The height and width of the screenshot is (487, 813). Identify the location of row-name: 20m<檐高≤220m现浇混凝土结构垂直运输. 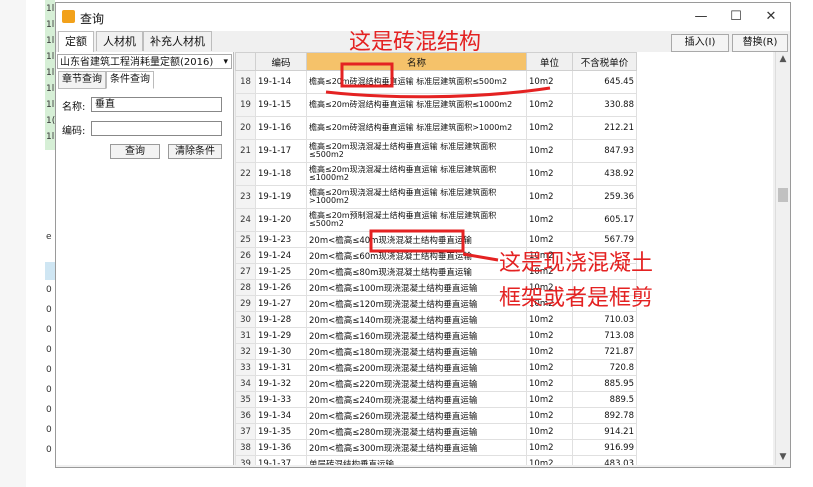
(416, 383).